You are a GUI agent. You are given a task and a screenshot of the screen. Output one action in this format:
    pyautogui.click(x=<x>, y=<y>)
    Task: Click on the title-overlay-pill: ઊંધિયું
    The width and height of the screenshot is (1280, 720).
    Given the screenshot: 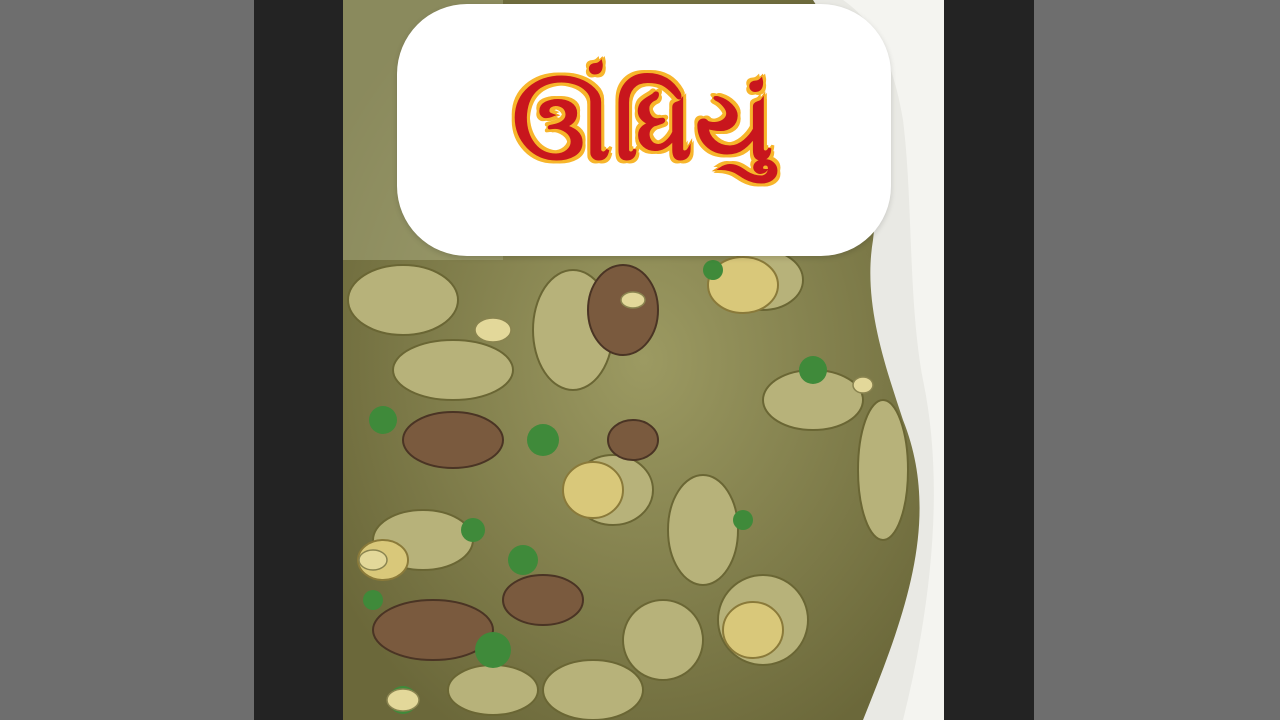 What is the action you would take?
    pyautogui.click(x=644, y=130)
    